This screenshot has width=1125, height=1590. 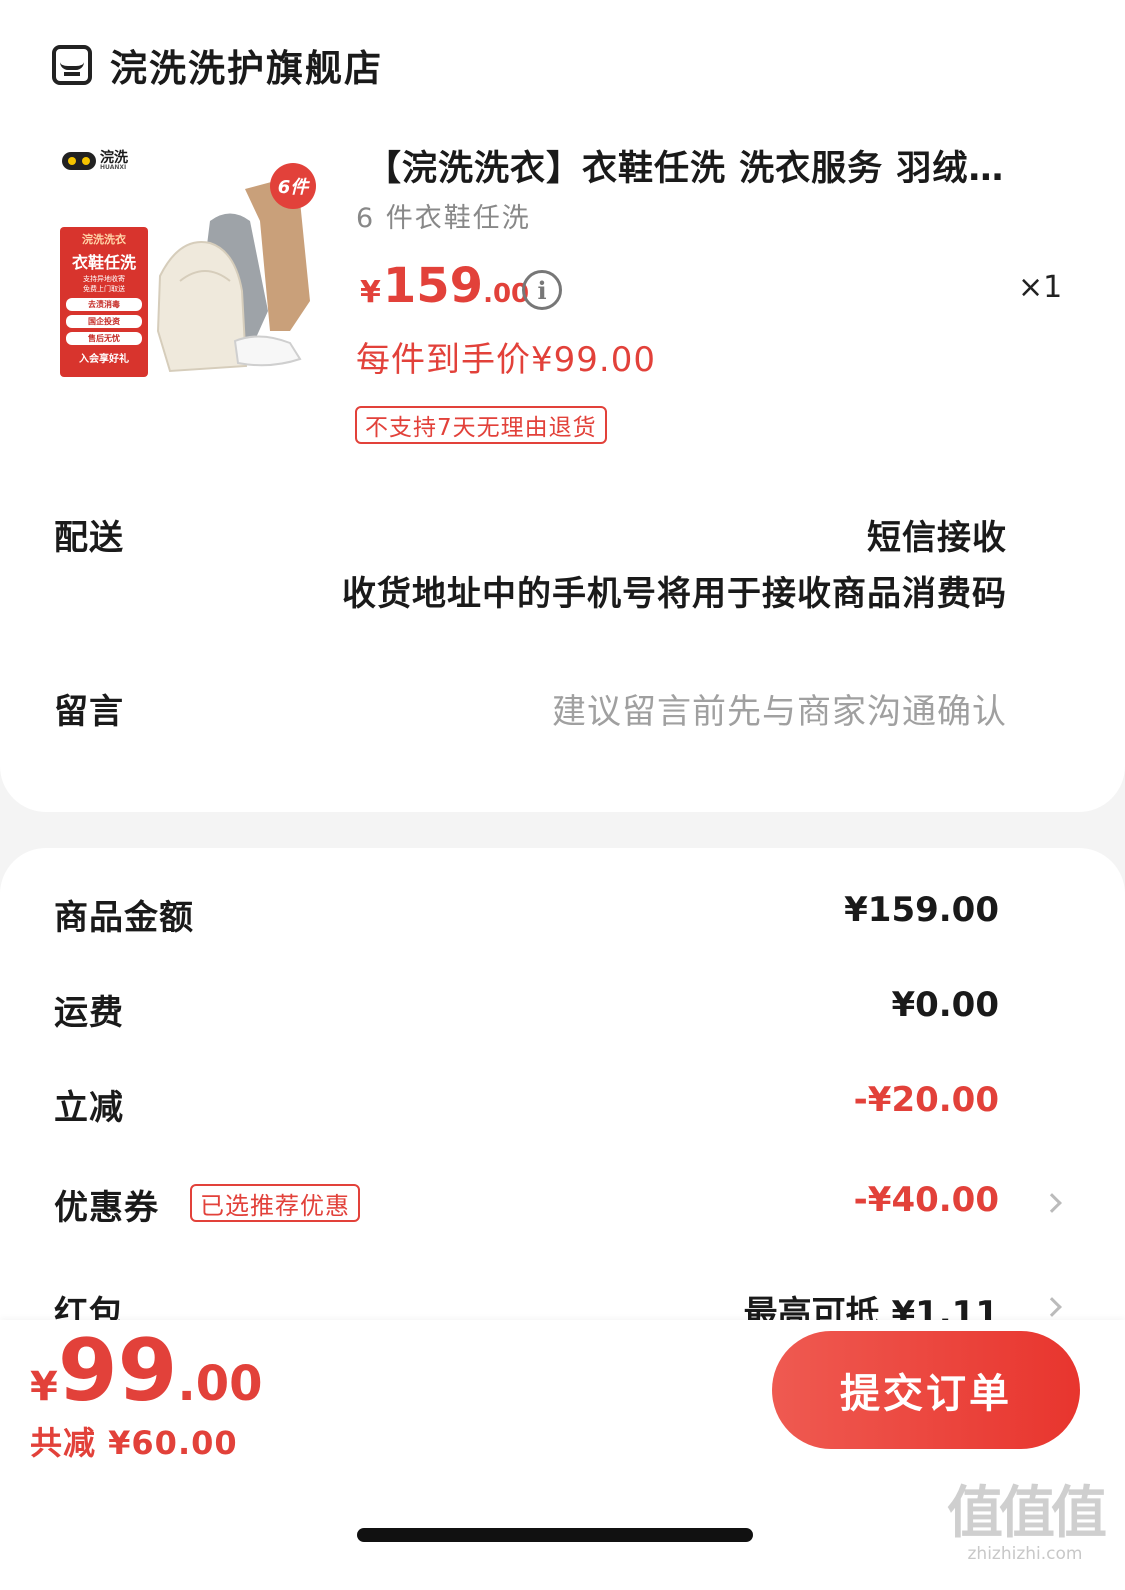 I want to click on promo-note: 支持异地收寄, so click(x=104, y=279).